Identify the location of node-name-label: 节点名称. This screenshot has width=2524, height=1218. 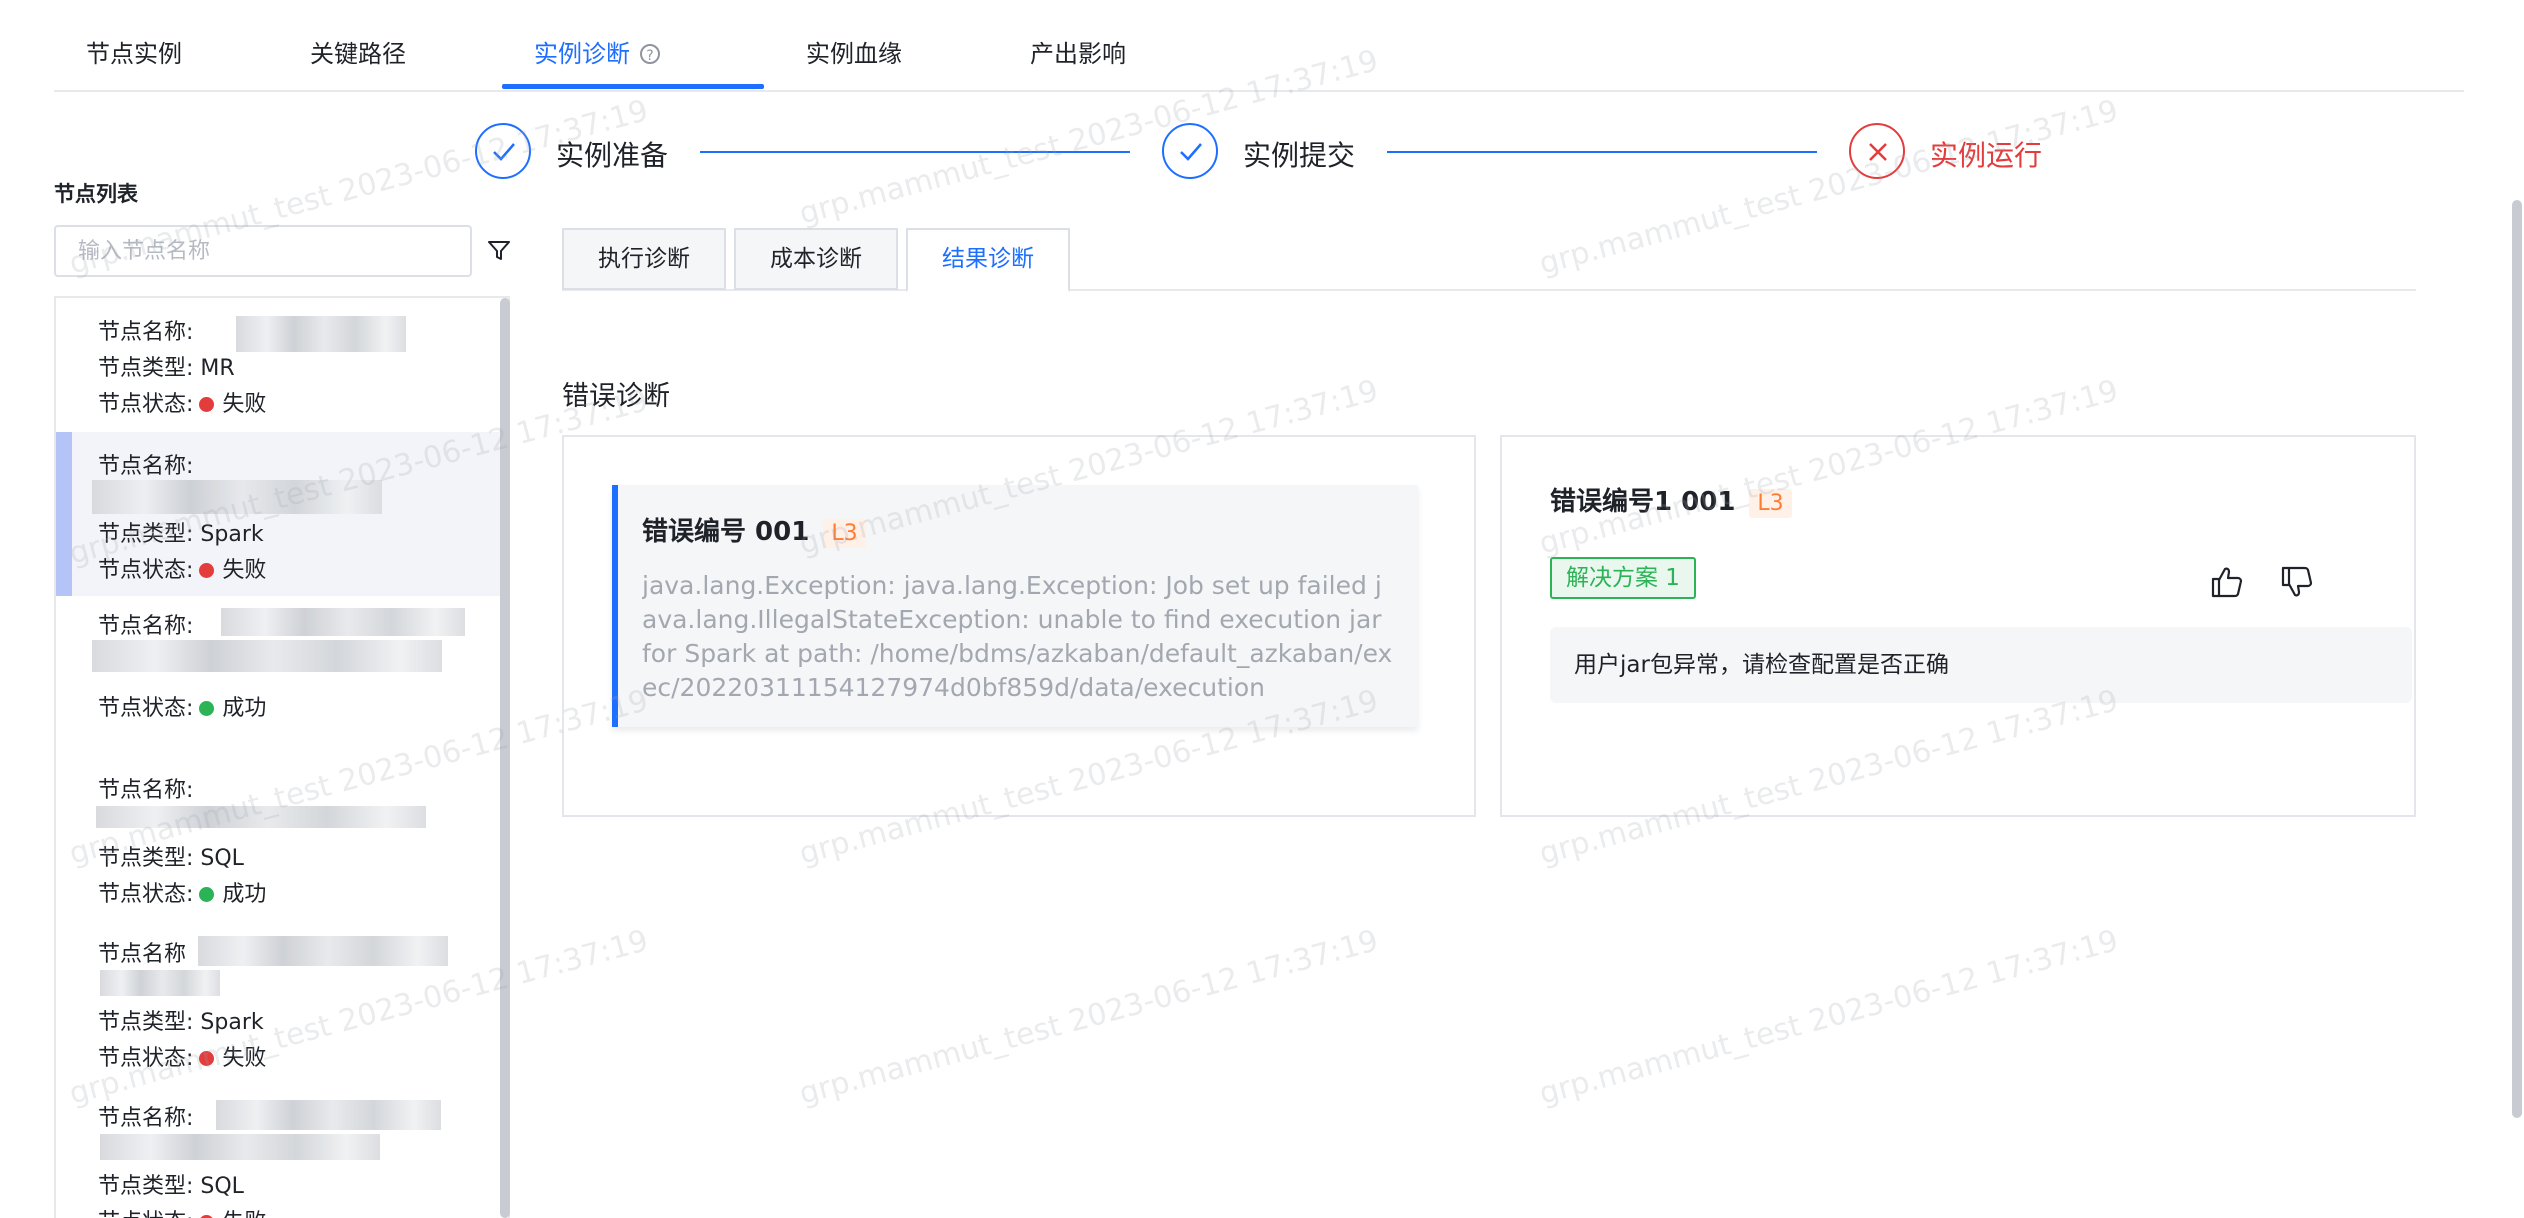
(142, 954).